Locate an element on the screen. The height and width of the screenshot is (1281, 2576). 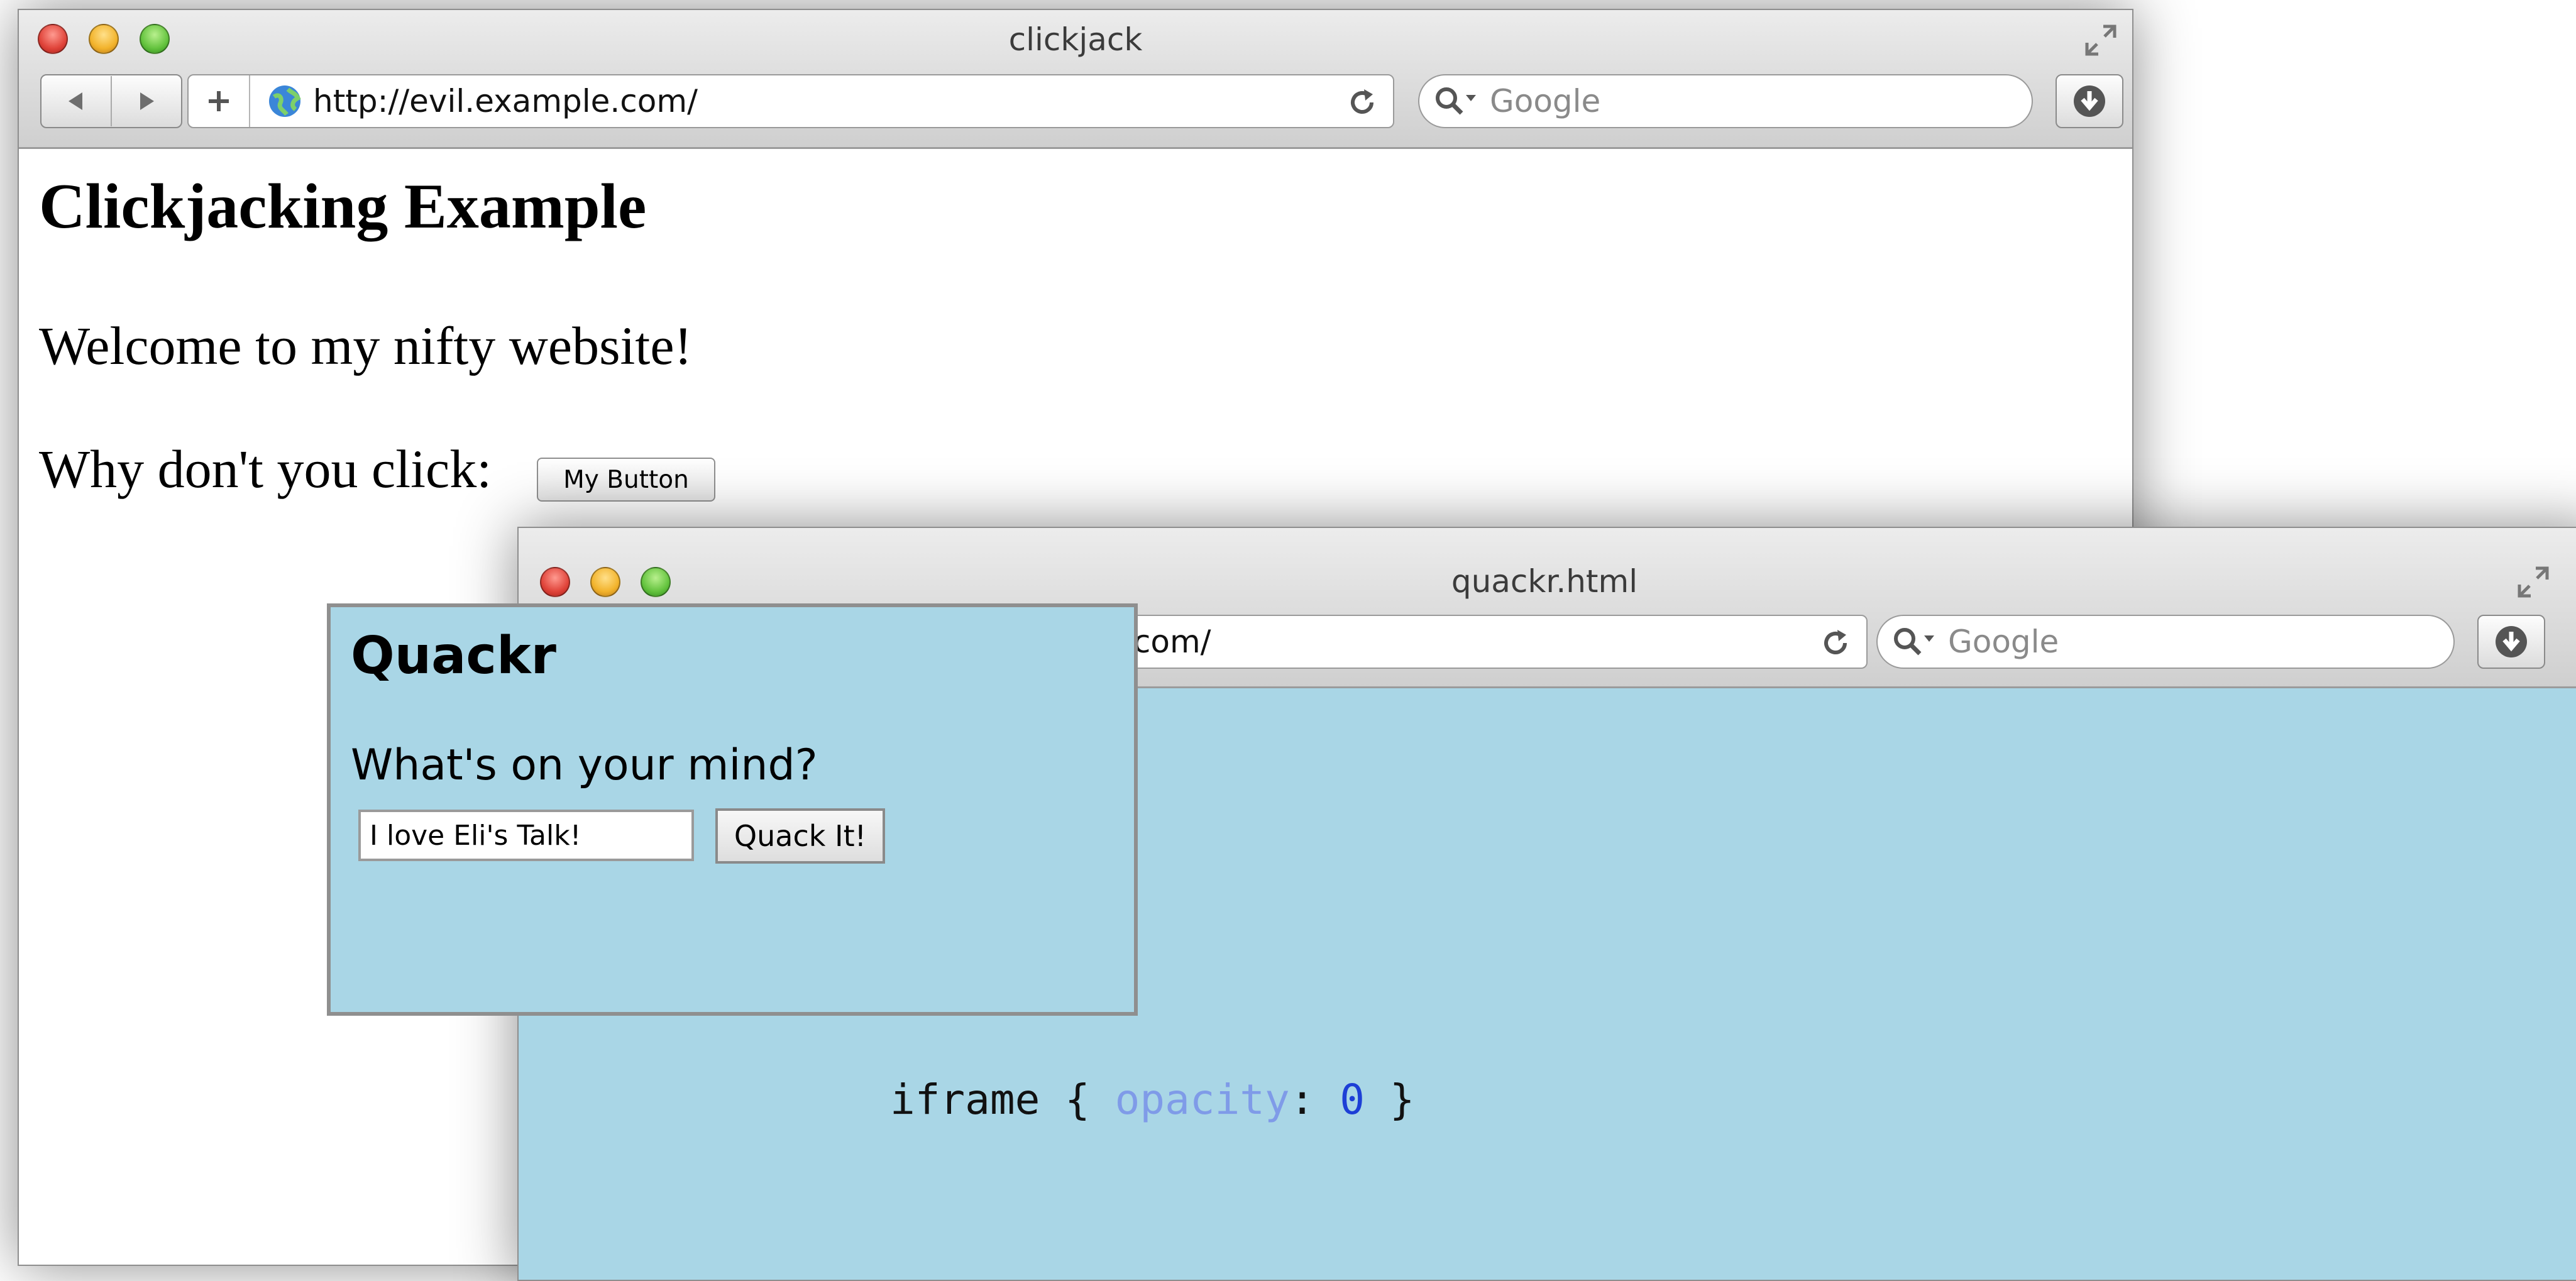
css-selector: iframe is located at coordinates (965, 1099).